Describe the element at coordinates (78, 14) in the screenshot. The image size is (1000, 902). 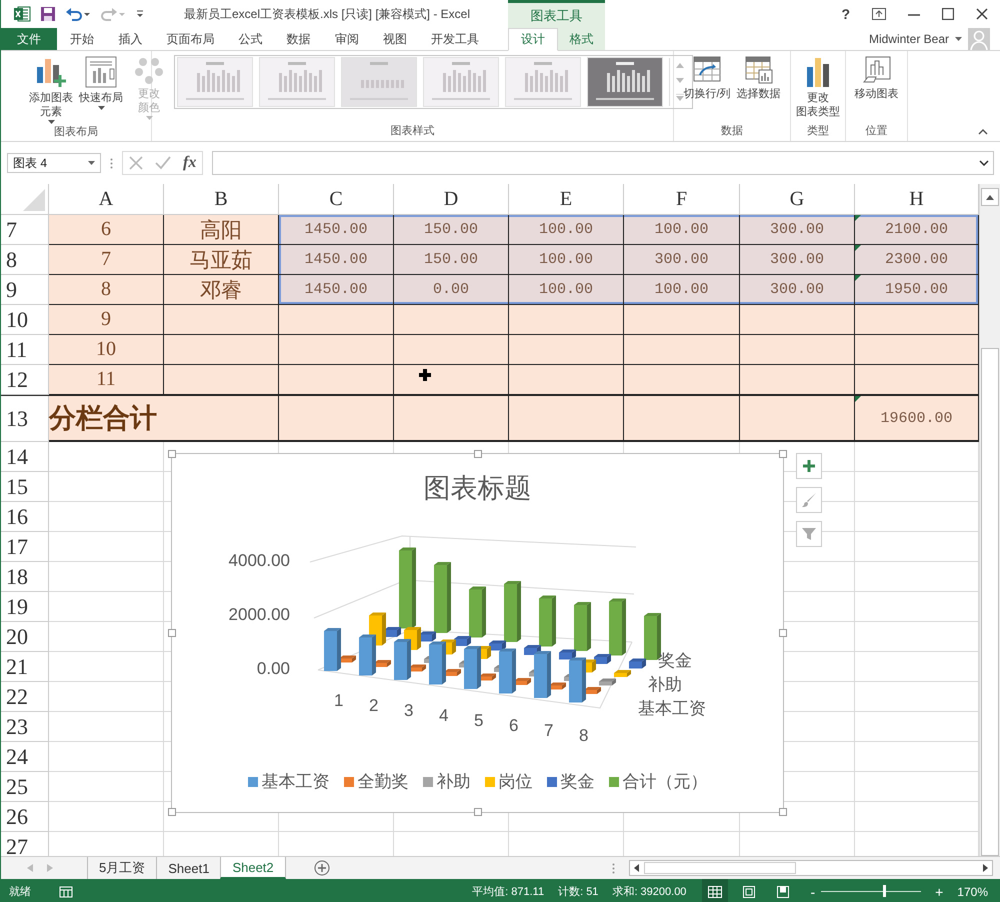
I see `undo-icon` at that location.